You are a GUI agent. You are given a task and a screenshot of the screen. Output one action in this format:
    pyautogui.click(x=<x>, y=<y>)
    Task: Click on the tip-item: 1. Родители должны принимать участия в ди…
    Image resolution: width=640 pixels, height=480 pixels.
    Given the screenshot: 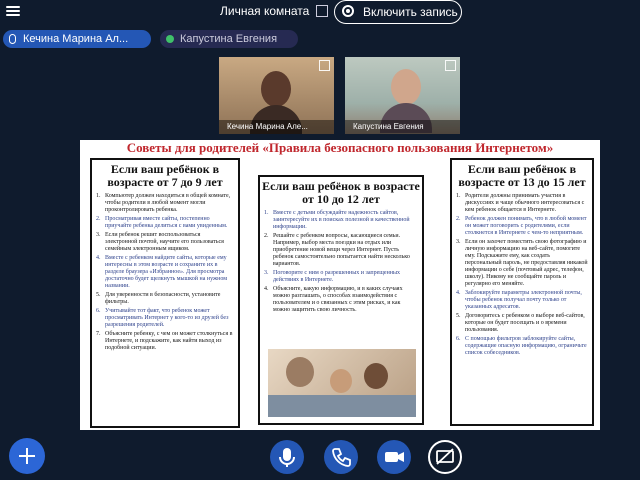 What is the action you would take?
    pyautogui.click(x=520, y=203)
    